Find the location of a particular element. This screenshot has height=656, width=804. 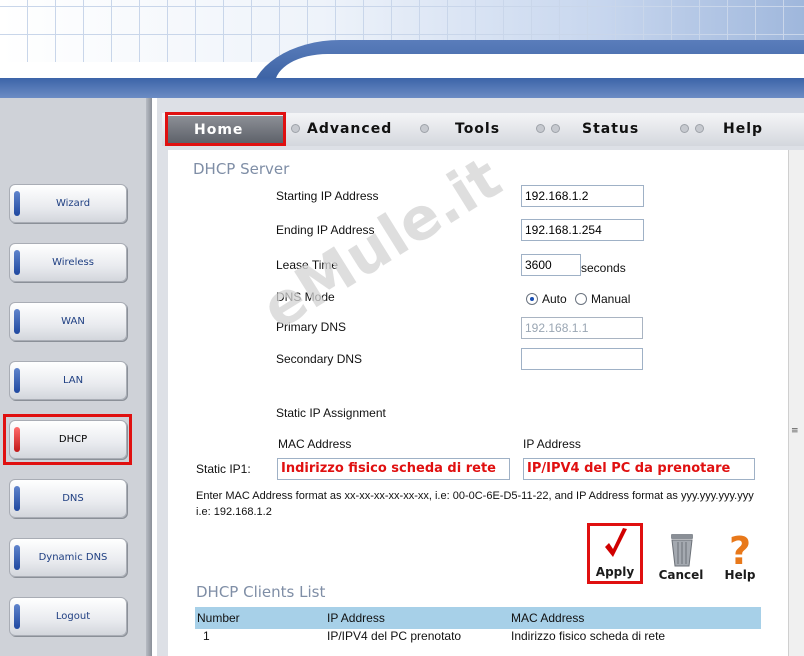

help-label: Help is located at coordinates (740, 575).